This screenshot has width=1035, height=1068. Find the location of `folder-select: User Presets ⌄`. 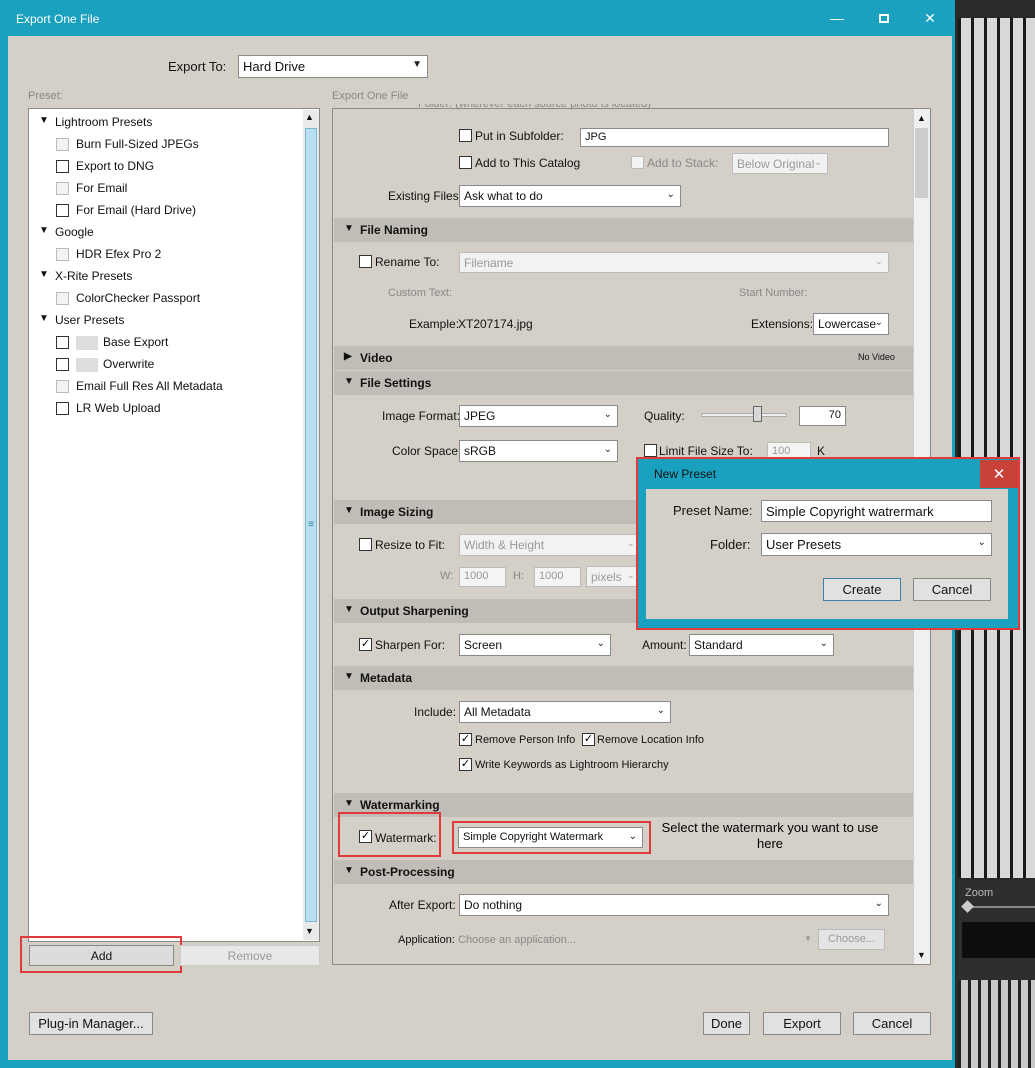

folder-select: User Presets ⌄ is located at coordinates (876, 544).